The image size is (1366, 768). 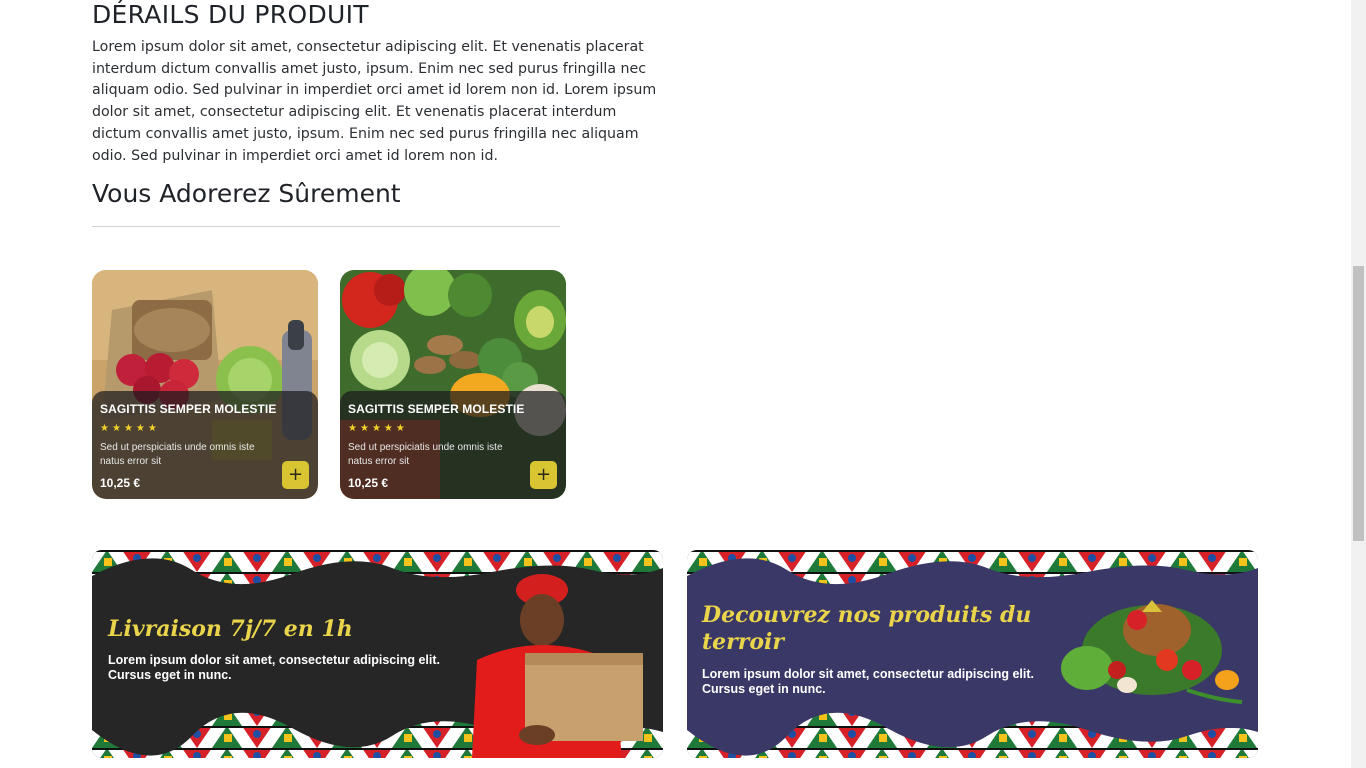 I want to click on suggestions-title: Vous Adorerez Sûrement, so click(x=246, y=193).